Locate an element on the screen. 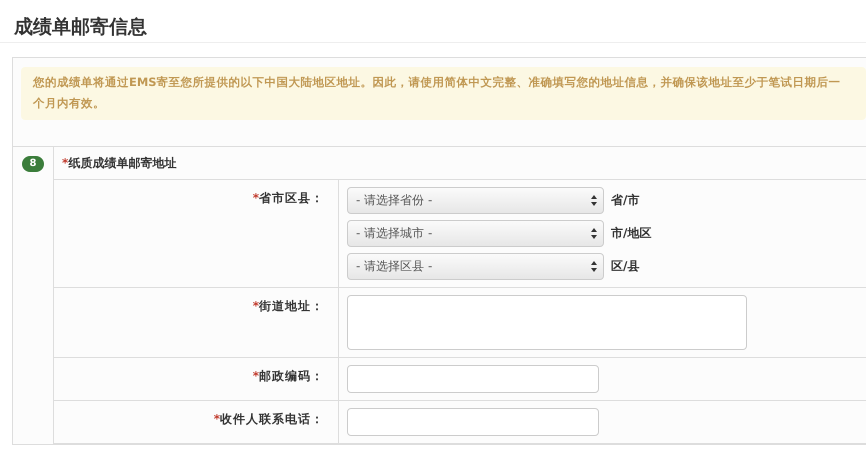  field-label: 收件人联系电话： is located at coordinates (272, 419).